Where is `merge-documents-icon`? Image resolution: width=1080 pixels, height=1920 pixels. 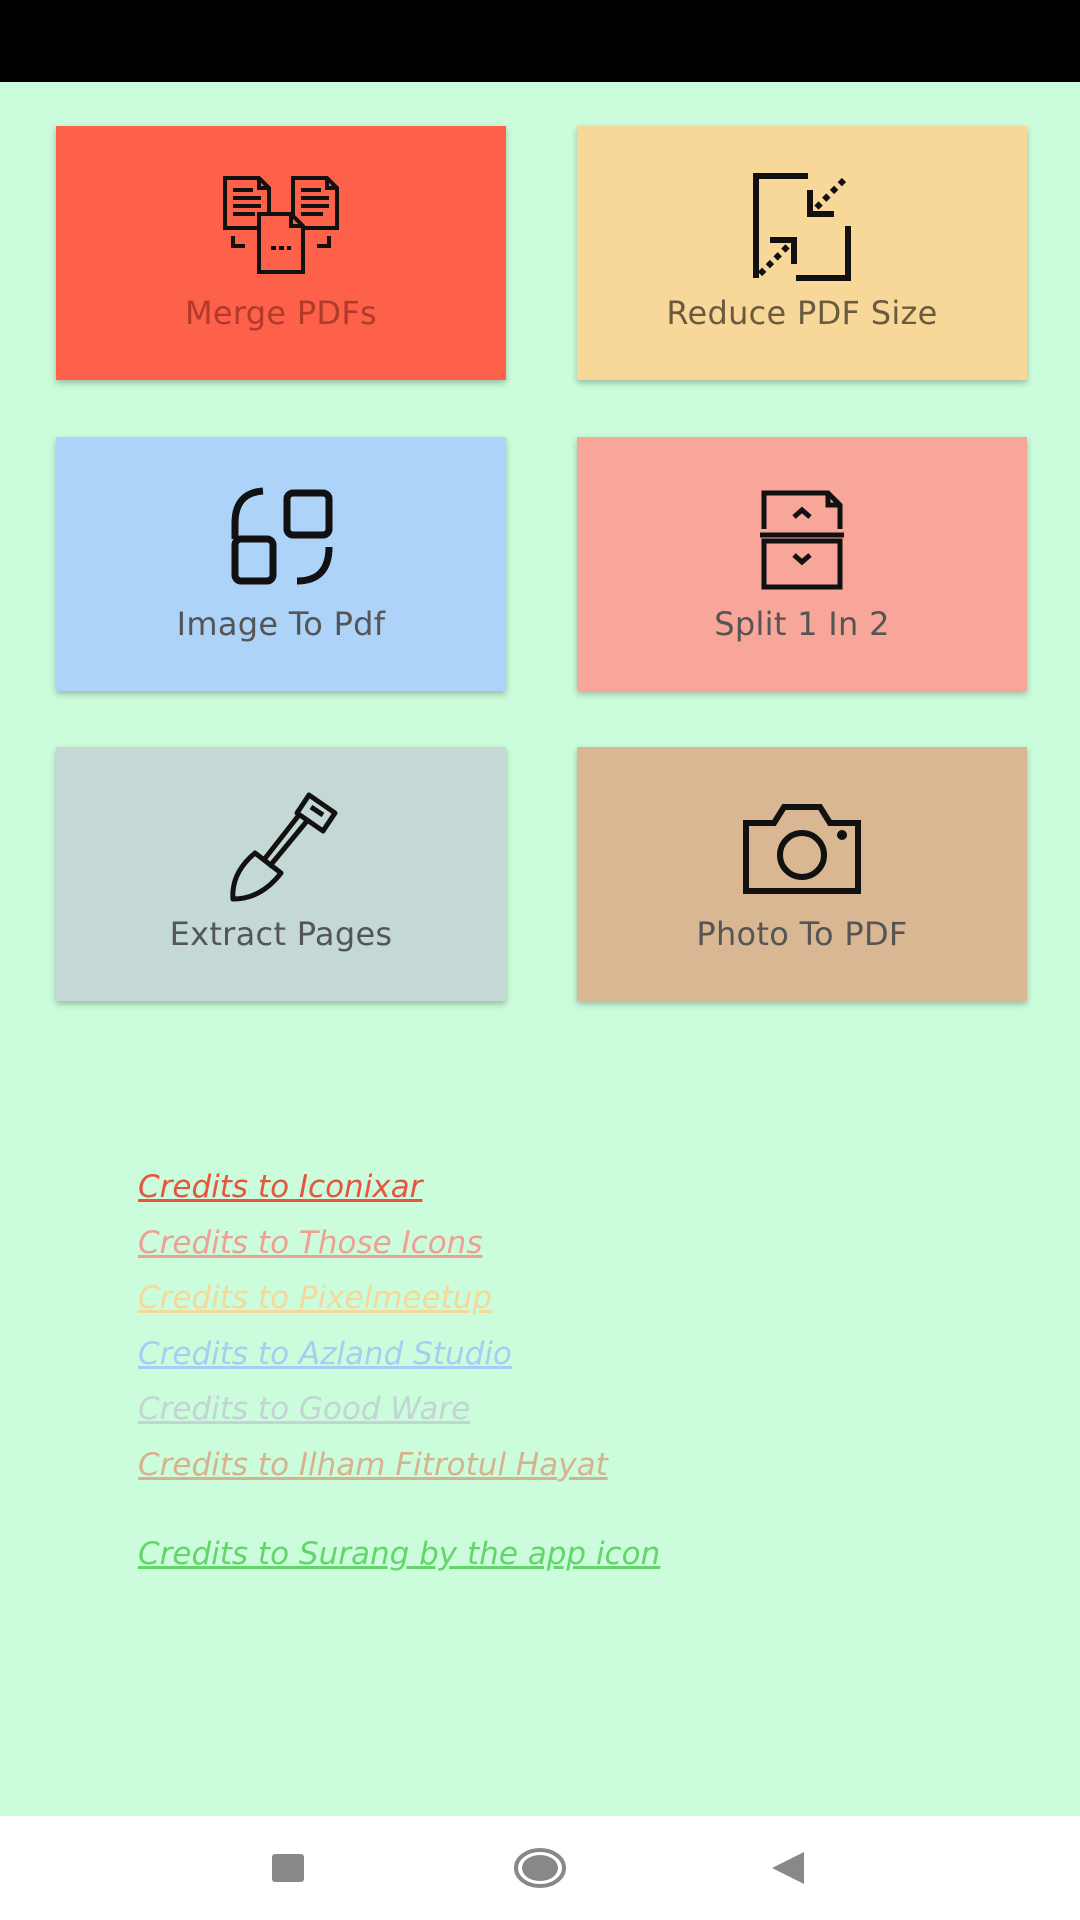
merge-documents-icon is located at coordinates (281, 226).